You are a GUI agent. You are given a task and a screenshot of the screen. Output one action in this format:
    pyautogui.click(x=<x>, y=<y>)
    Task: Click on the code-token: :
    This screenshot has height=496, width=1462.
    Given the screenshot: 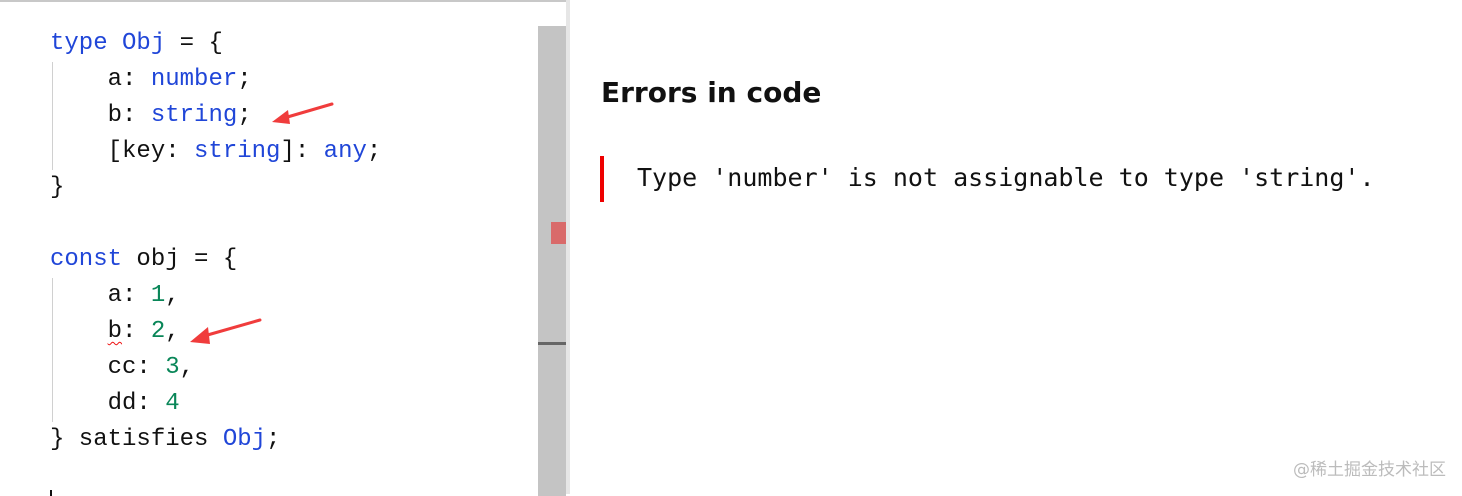 What is the action you would take?
    pyautogui.click(x=136, y=331)
    